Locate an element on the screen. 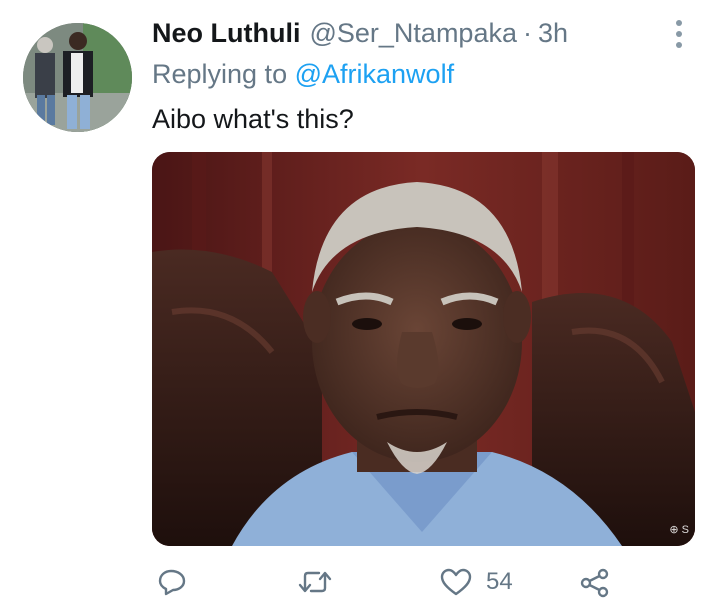 This screenshot has width=720, height=606. author-name: Neo Luthuli is located at coordinates (226, 33).